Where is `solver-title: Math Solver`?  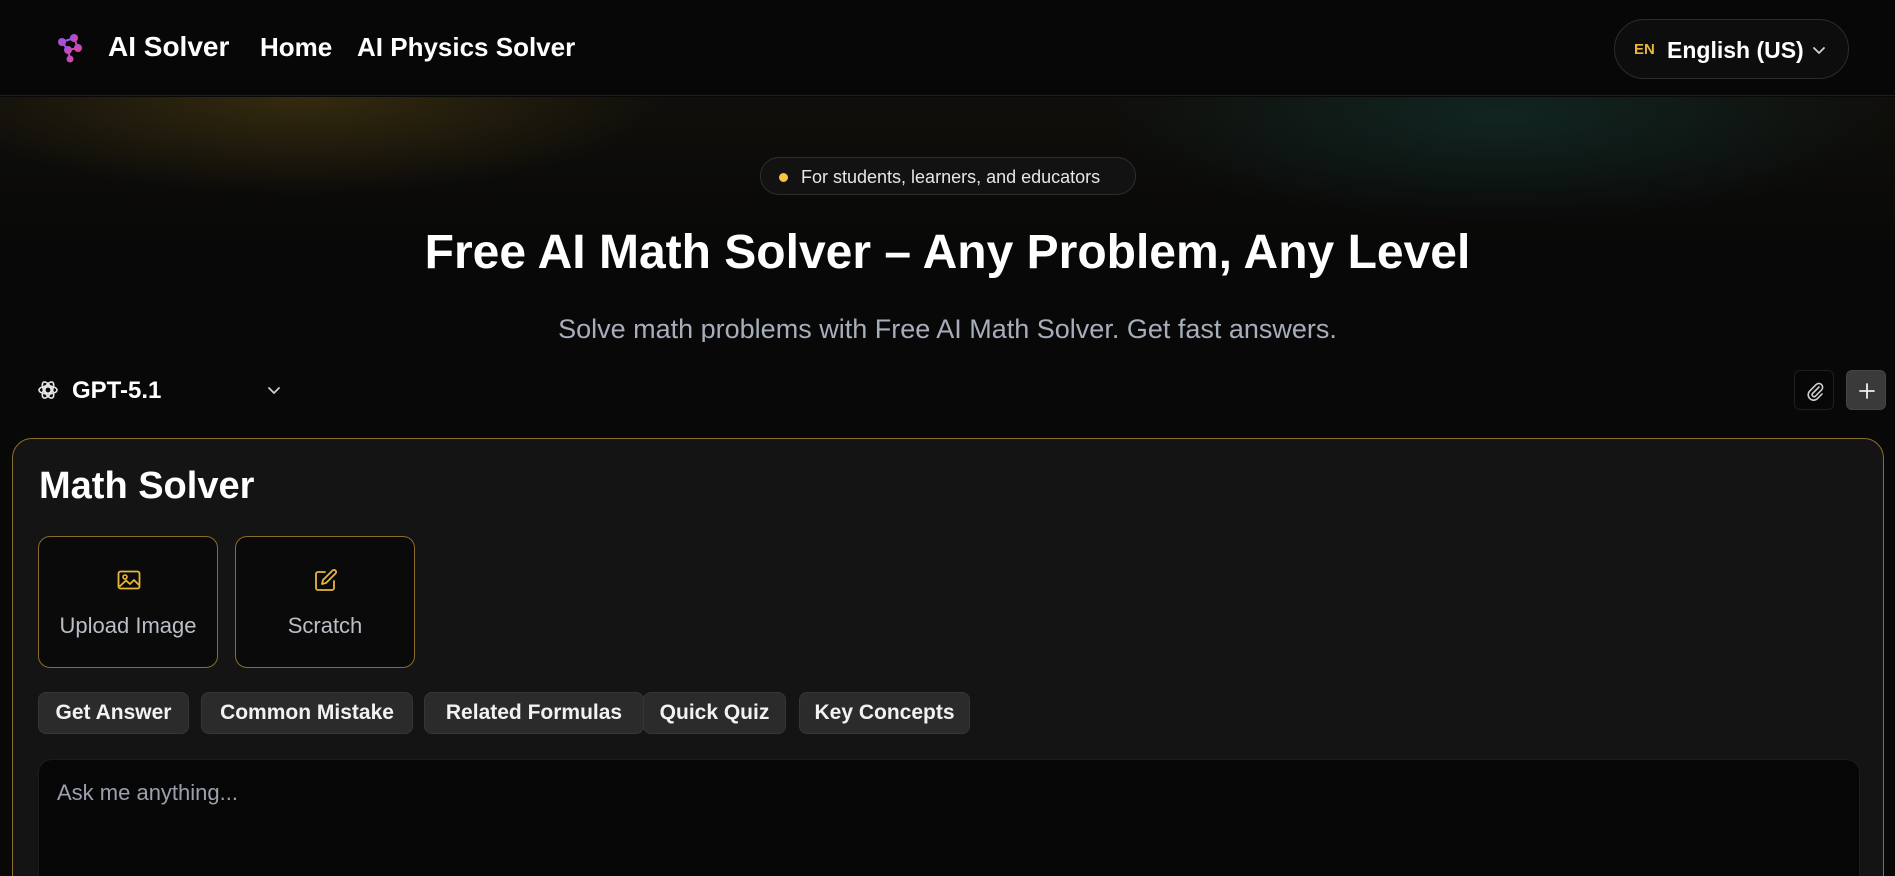
solver-title: Math Solver is located at coordinates (147, 486).